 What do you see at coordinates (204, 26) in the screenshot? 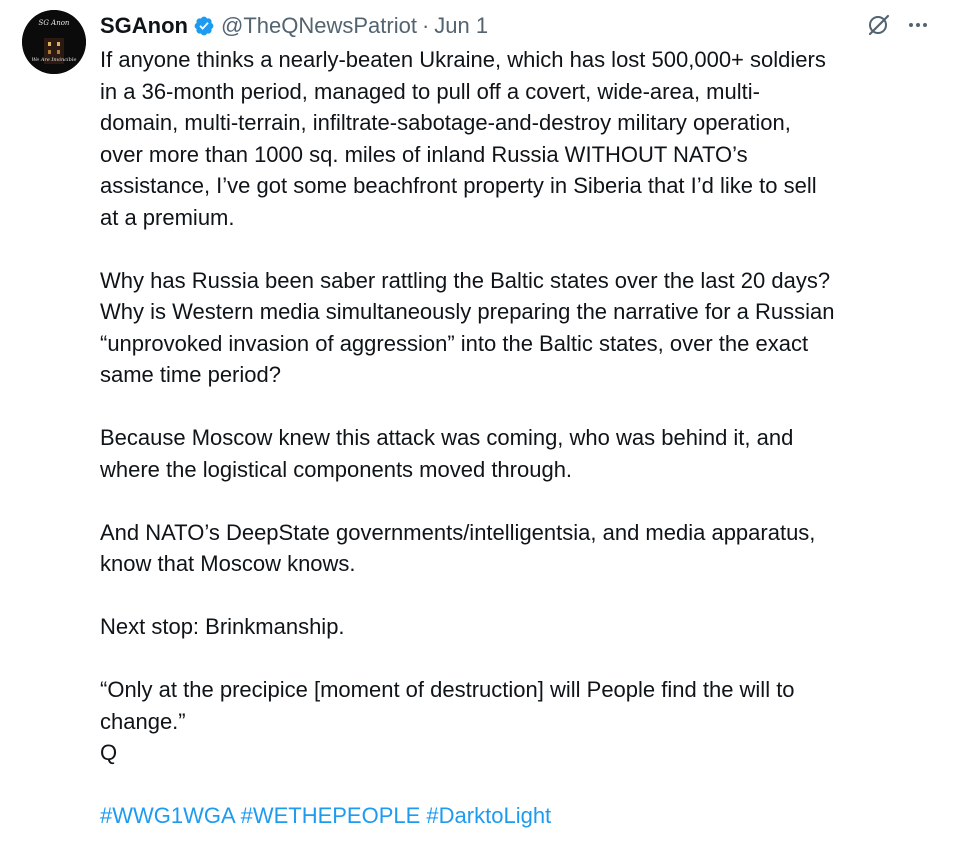
I see `verified-badge-icon` at bounding box center [204, 26].